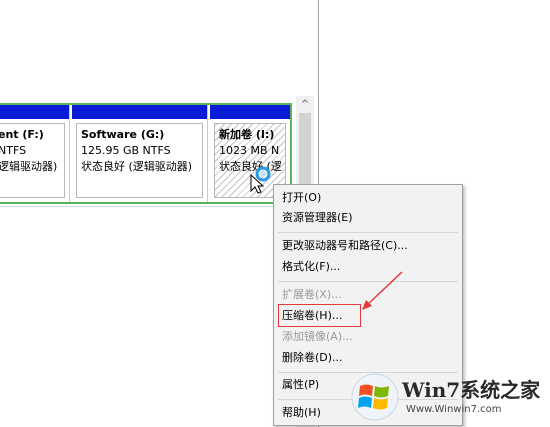 Image resolution: width=550 pixels, height=427 pixels. What do you see at coordinates (148, 206) in the screenshot?
I see `divider` at bounding box center [148, 206].